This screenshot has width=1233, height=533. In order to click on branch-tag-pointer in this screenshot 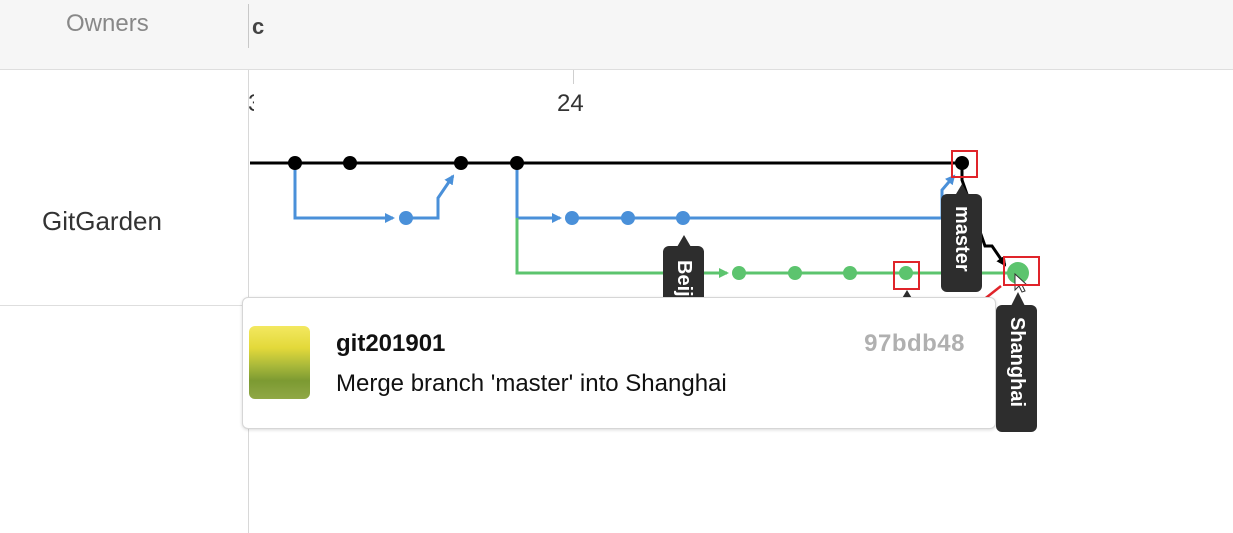, I will do `click(1018, 299)`.